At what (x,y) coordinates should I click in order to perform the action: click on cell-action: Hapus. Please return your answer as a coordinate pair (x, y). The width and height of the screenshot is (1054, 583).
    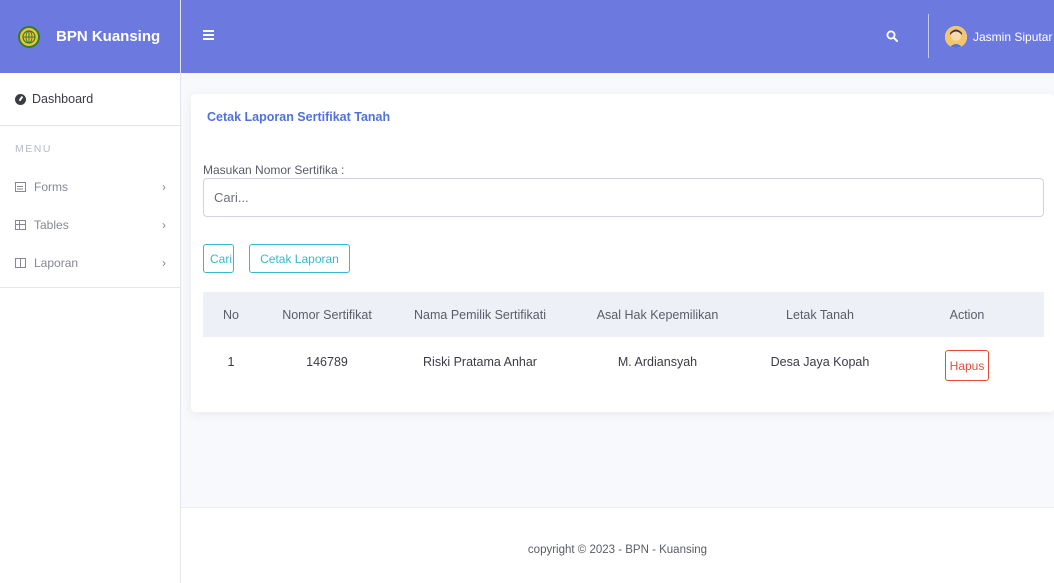
    Looking at the image, I should click on (967, 361).